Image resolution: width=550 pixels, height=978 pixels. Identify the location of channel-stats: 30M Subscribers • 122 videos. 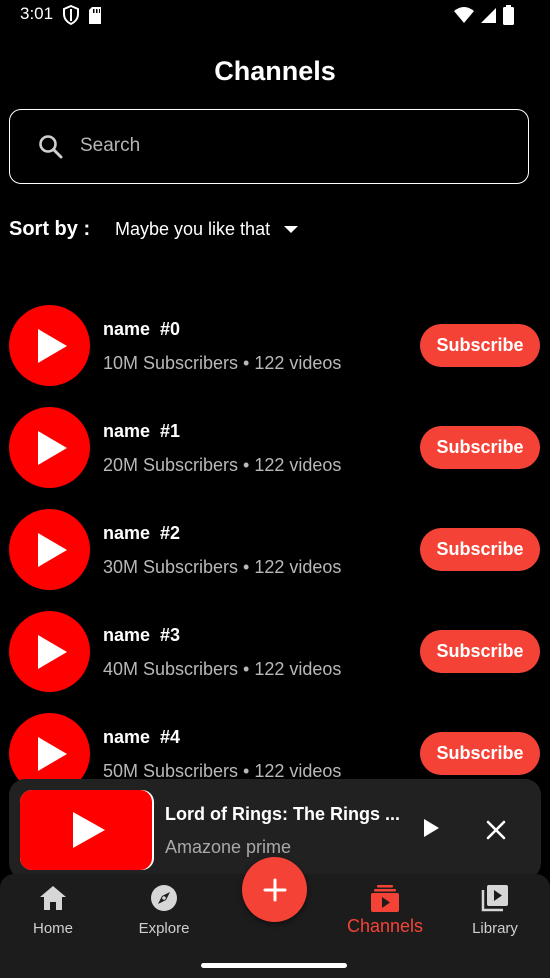
(222, 567).